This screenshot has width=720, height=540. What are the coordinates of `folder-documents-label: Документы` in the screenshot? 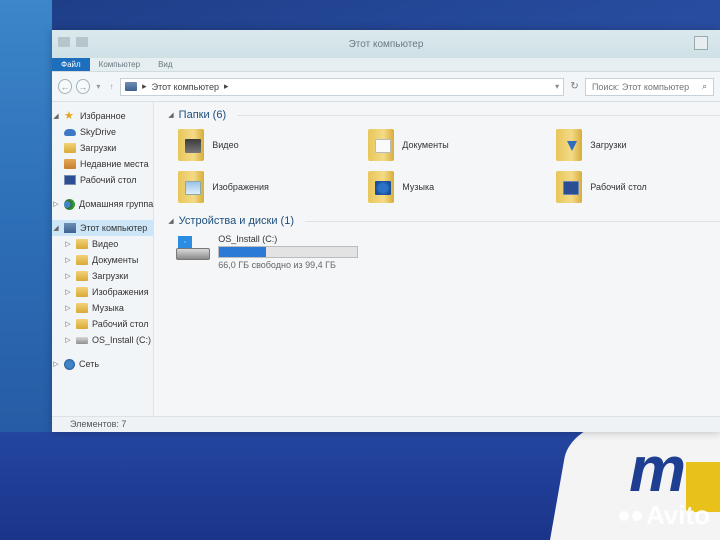 It's located at (425, 145).